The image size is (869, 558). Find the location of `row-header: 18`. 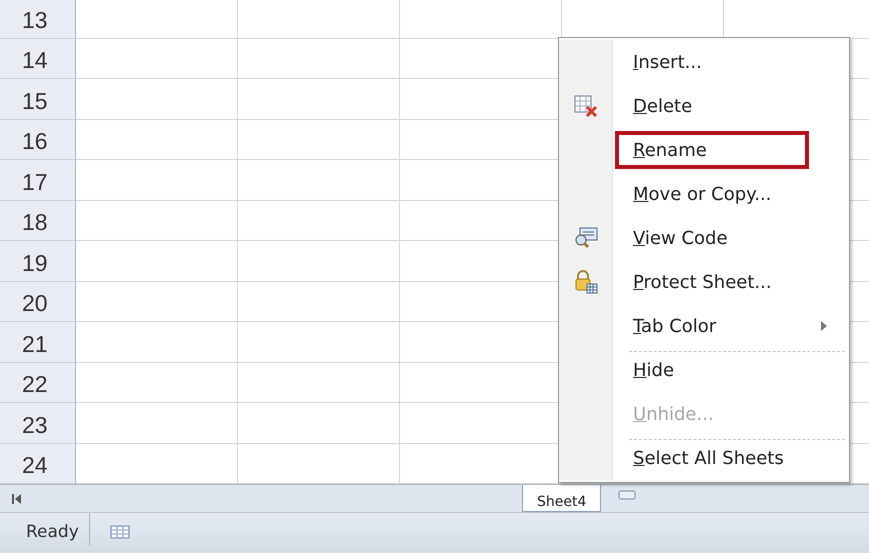

row-header: 18 is located at coordinates (38, 220).